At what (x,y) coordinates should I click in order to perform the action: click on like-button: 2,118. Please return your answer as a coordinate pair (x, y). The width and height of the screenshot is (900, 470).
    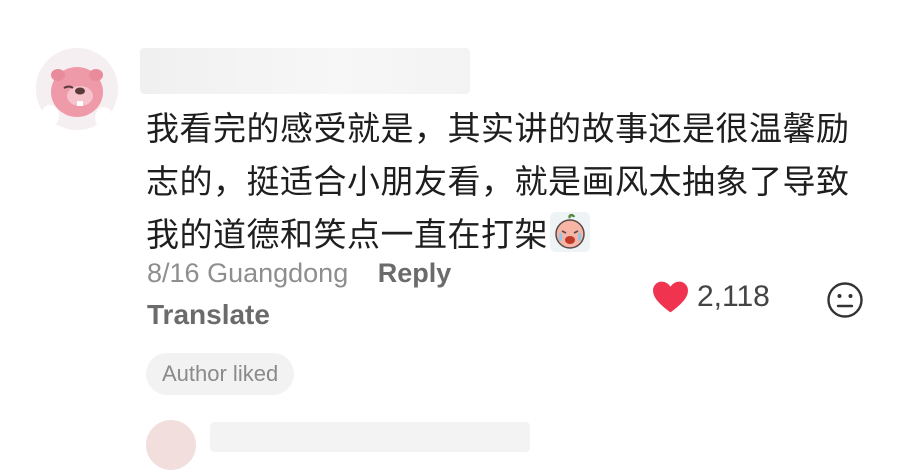
    Looking at the image, I should click on (711, 297).